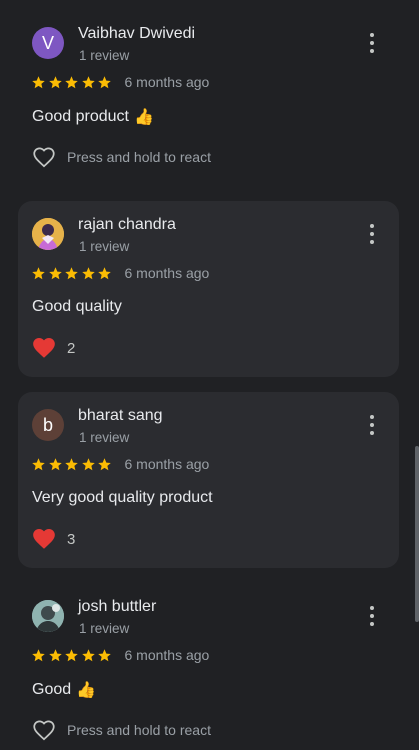 This screenshot has height=750, width=419. I want to click on avatar: V, so click(48, 43).